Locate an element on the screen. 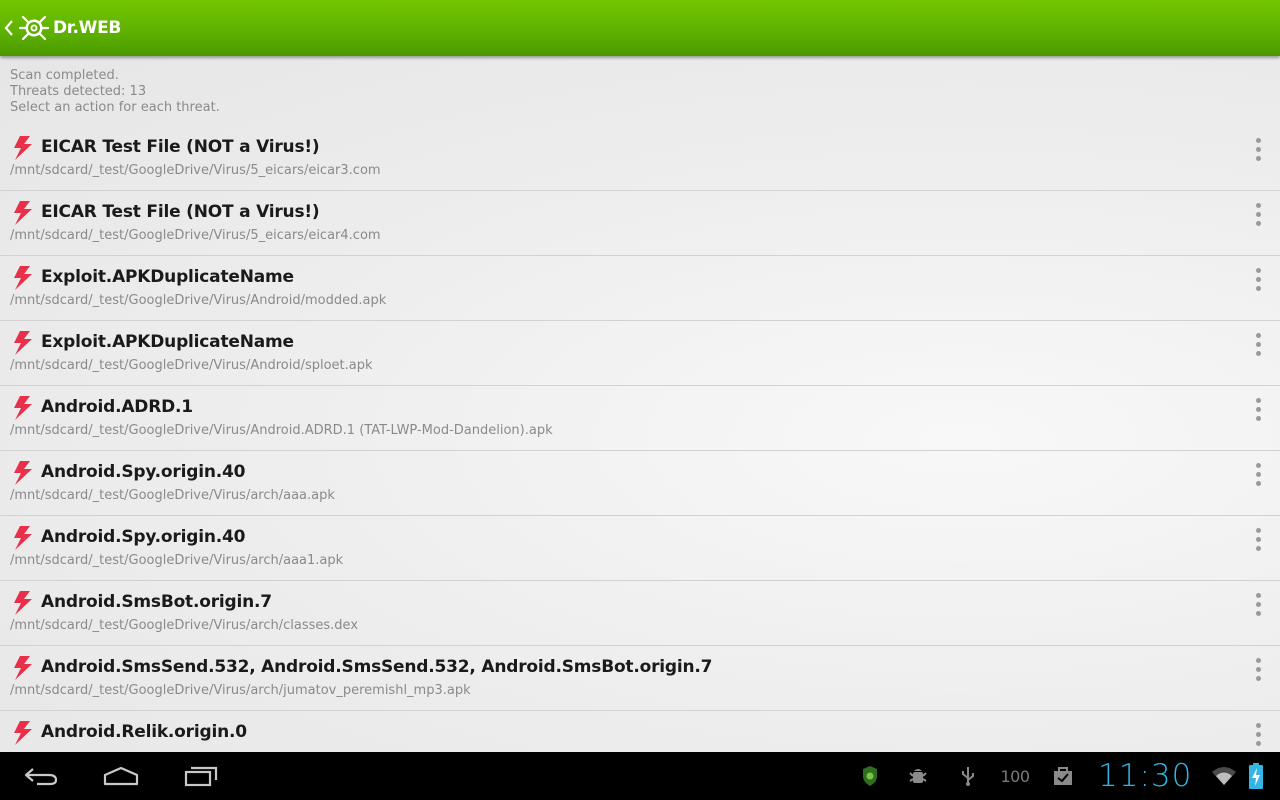  battery-level-text: 100 is located at coordinates (1015, 776).